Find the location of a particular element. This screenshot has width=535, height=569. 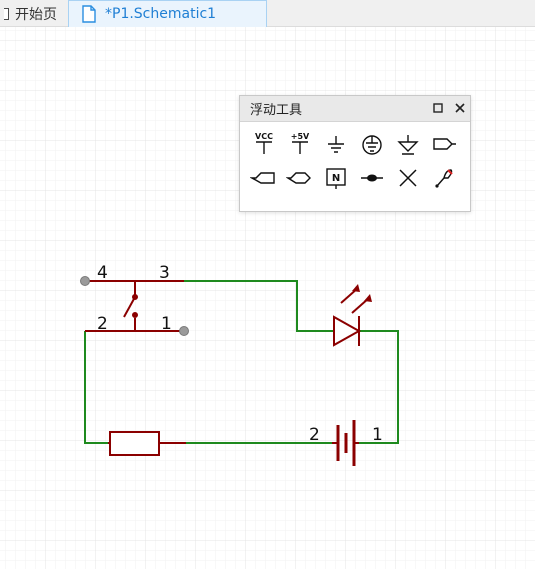

switch-pin-label: 2 is located at coordinates (102, 324).